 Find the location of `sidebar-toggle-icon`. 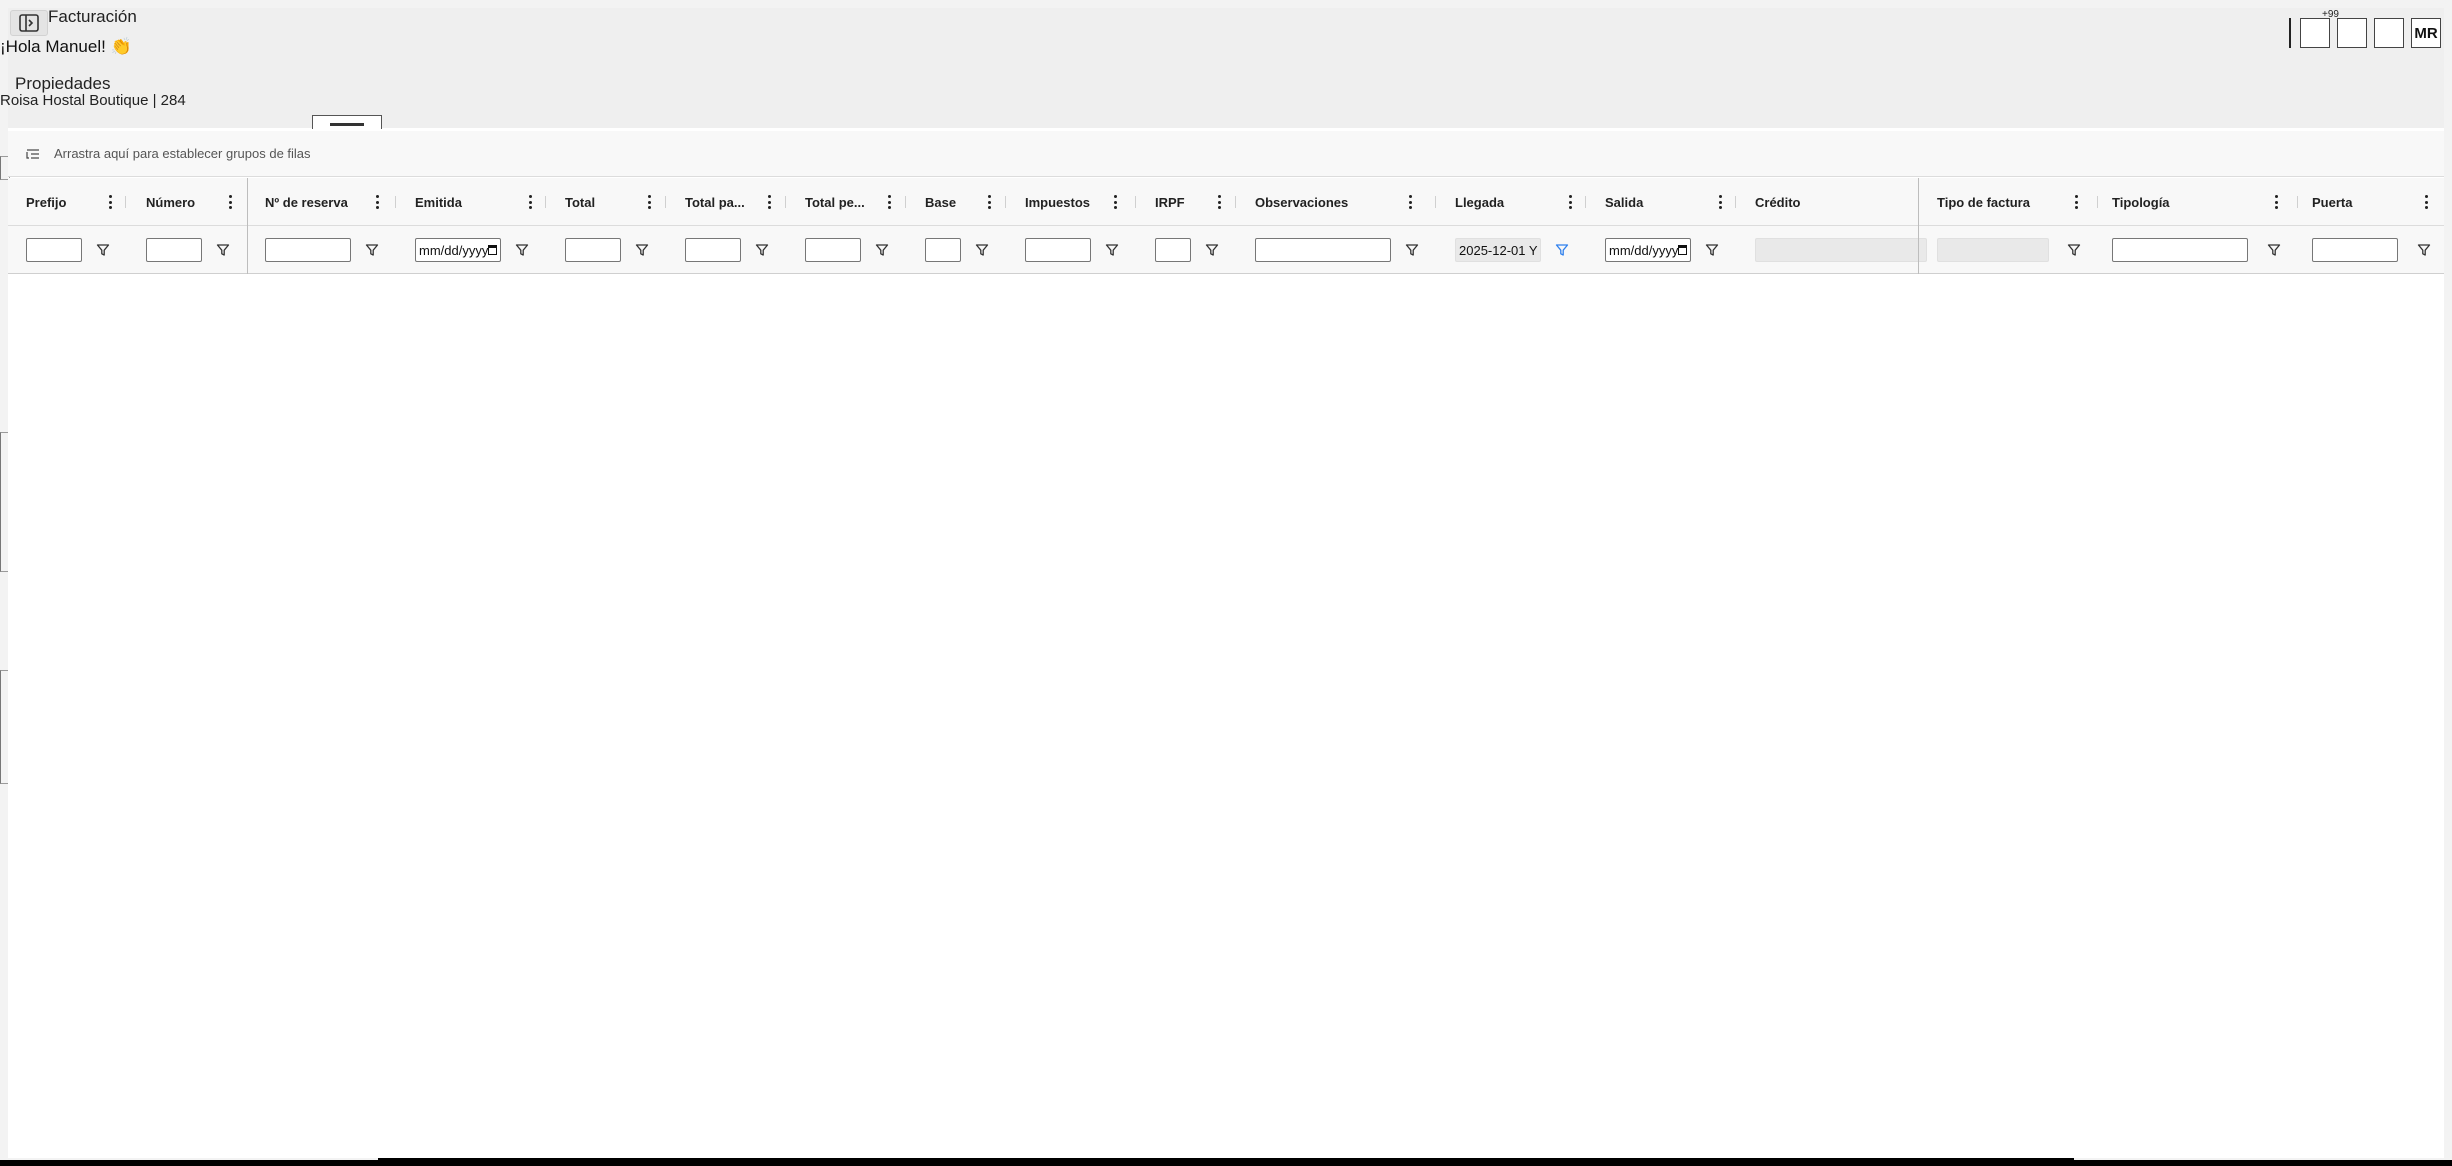

sidebar-toggle-icon is located at coordinates (29, 23).